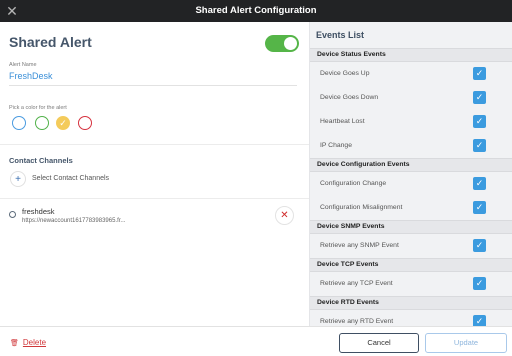 This screenshot has width=512, height=356. I want to click on title-bar: ✕ Shared Alert Configuration, so click(256, 11).